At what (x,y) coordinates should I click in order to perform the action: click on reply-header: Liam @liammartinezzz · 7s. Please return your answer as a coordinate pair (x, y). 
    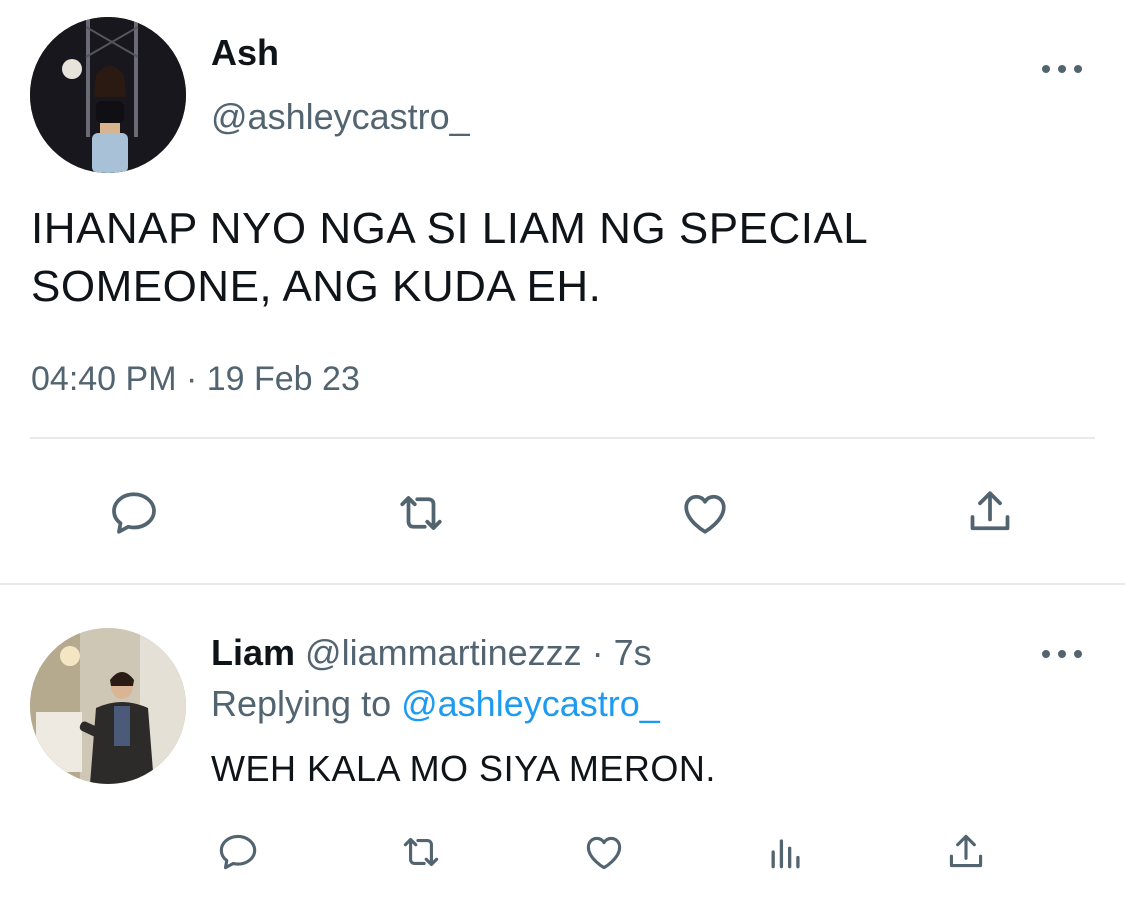
    Looking at the image, I should click on (431, 653).